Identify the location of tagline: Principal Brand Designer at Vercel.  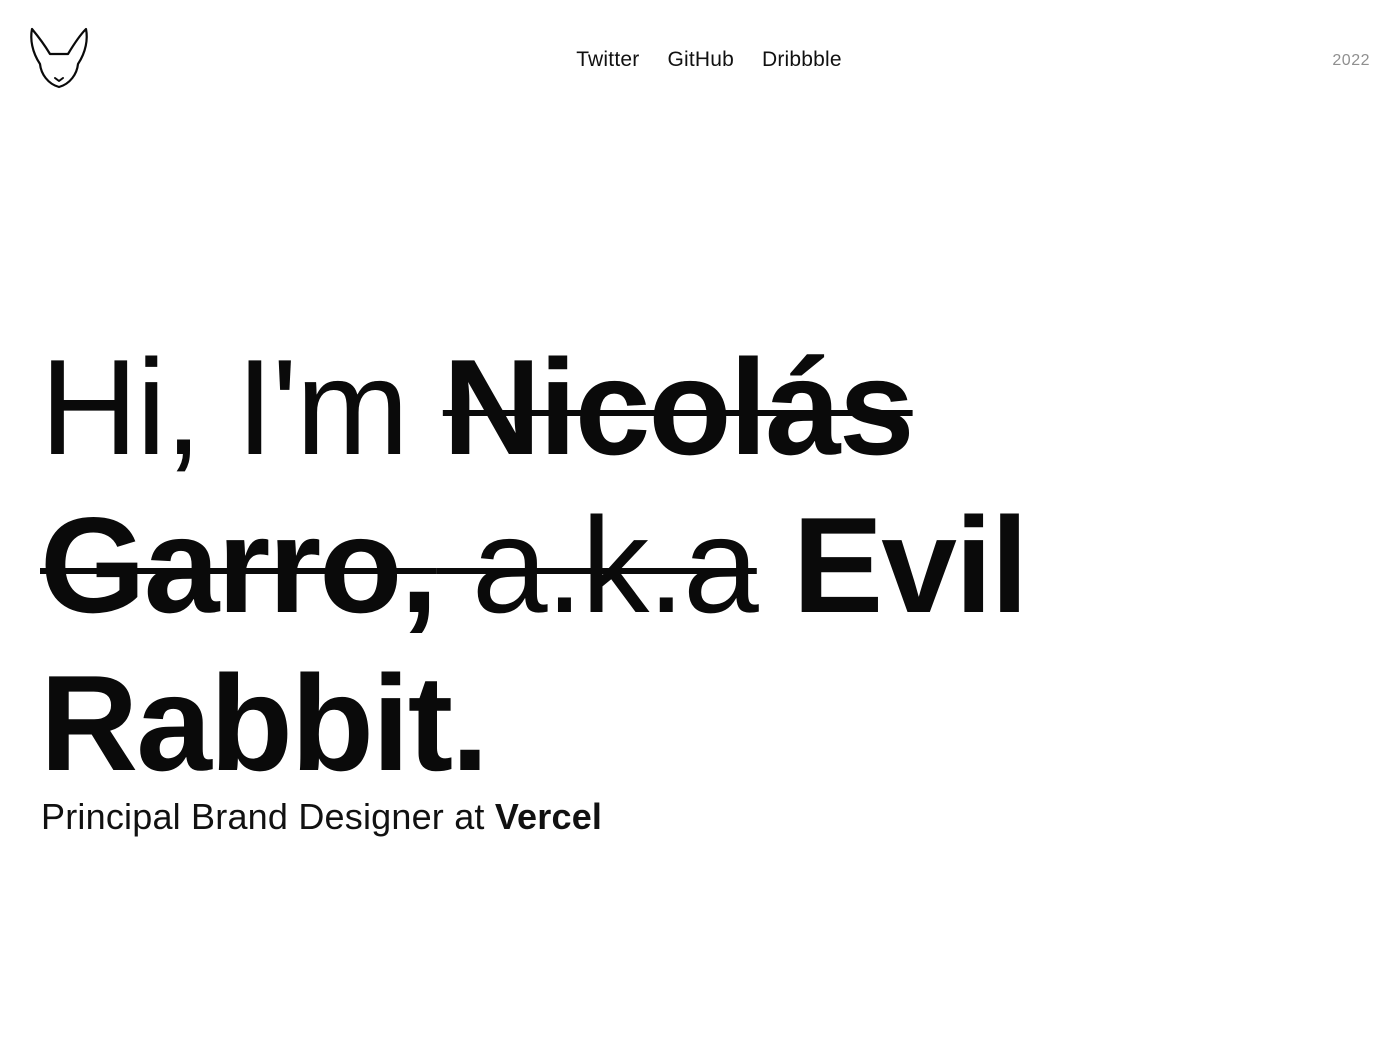
(321, 817).